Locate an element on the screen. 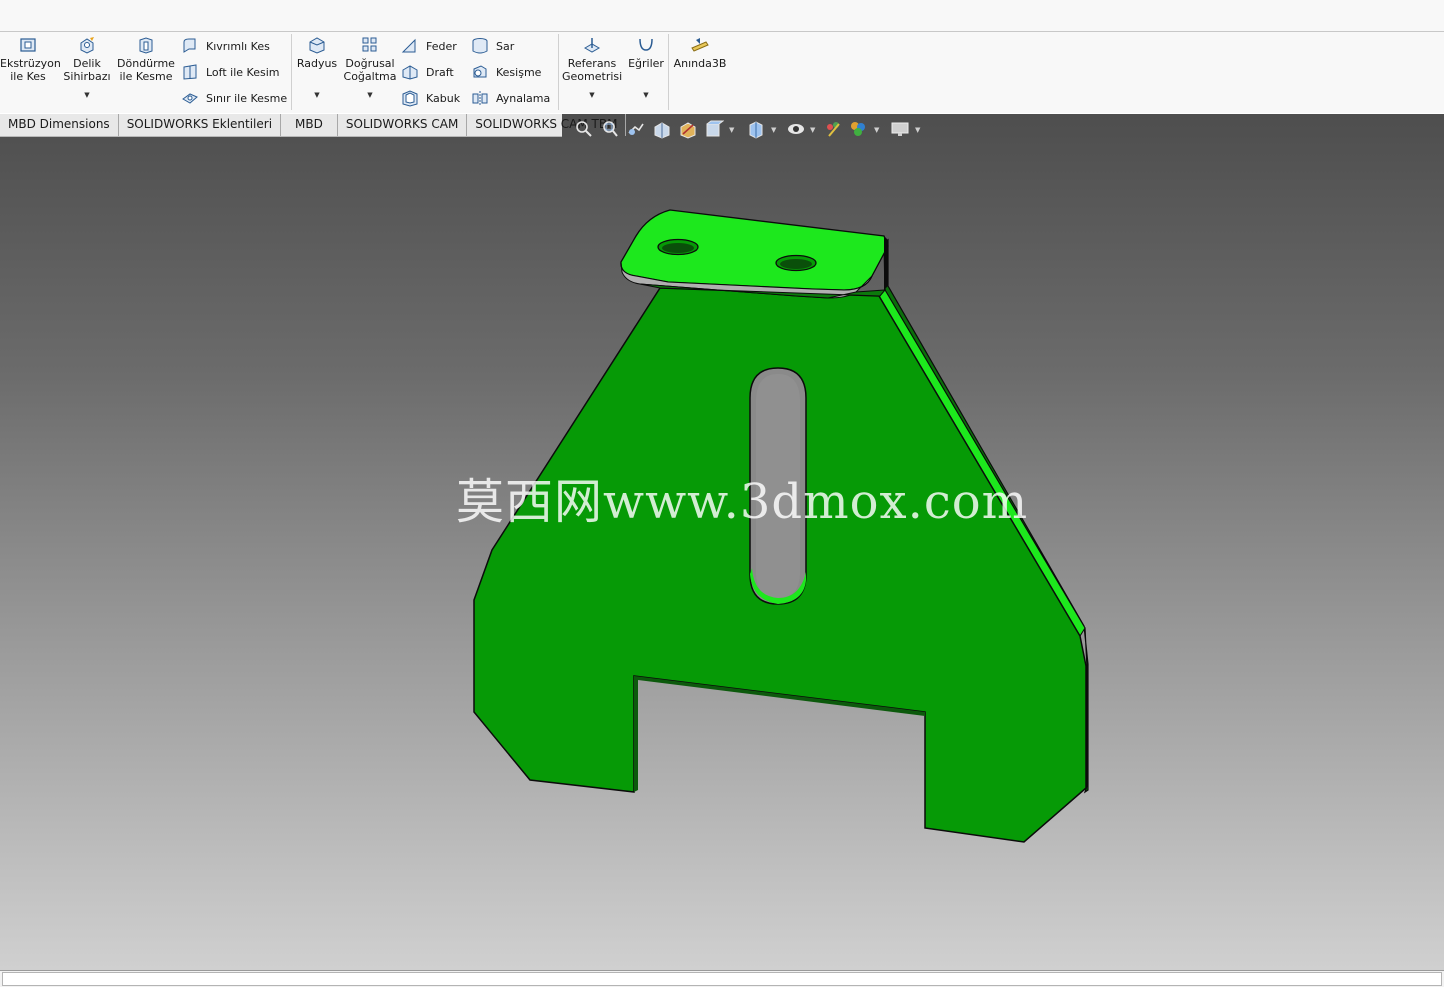 Image resolution: width=1444 pixels, height=987 pixels. status-bar is located at coordinates (722, 978).